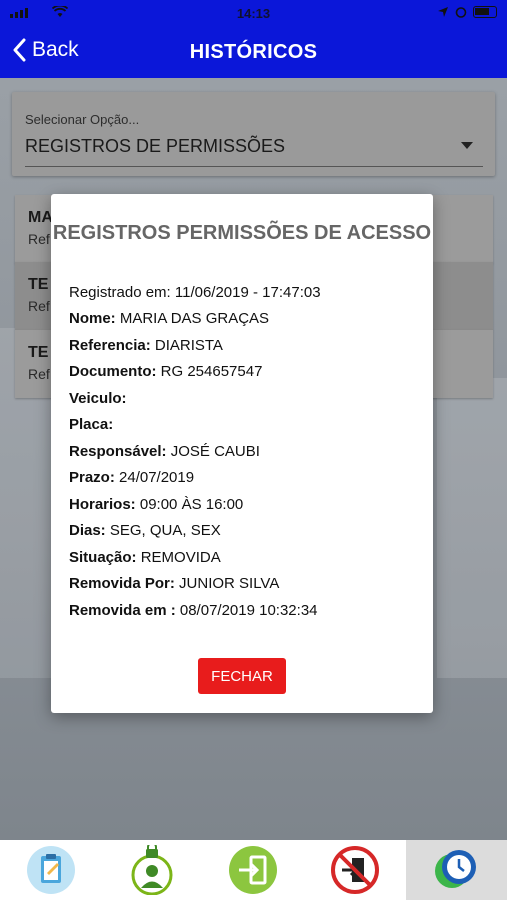 Image resolution: width=507 pixels, height=900 pixels. Describe the element at coordinates (248, 610) in the screenshot. I see `detail-value: 08/07/2019 10:32:34` at that location.